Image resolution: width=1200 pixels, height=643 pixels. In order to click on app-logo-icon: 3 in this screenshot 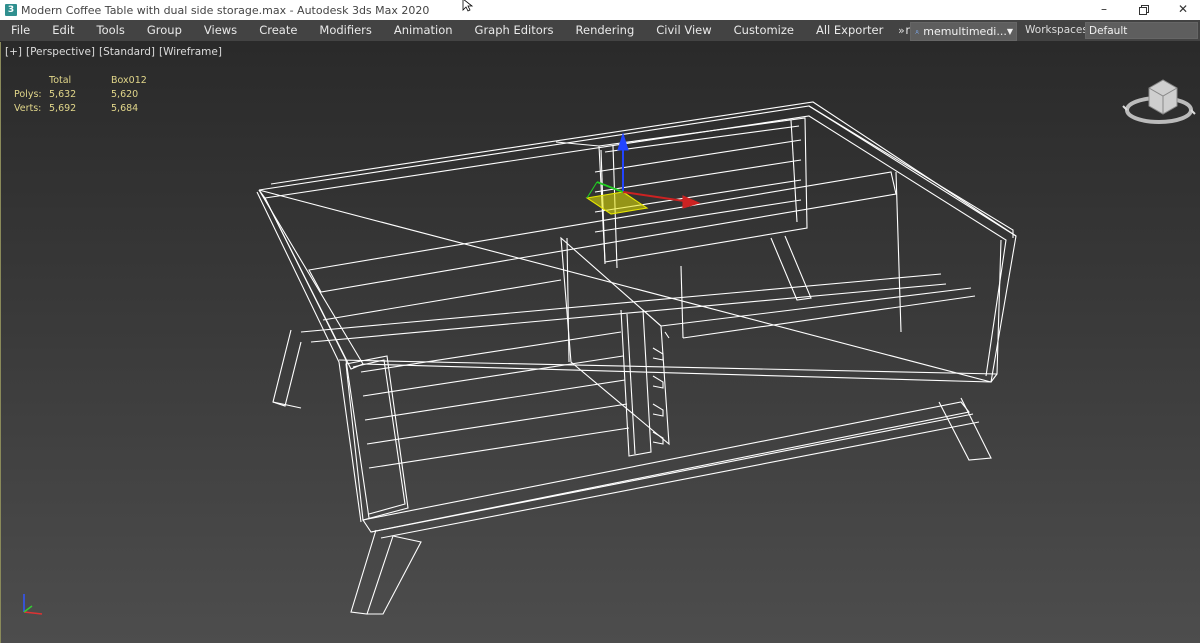, I will do `click(11, 10)`.